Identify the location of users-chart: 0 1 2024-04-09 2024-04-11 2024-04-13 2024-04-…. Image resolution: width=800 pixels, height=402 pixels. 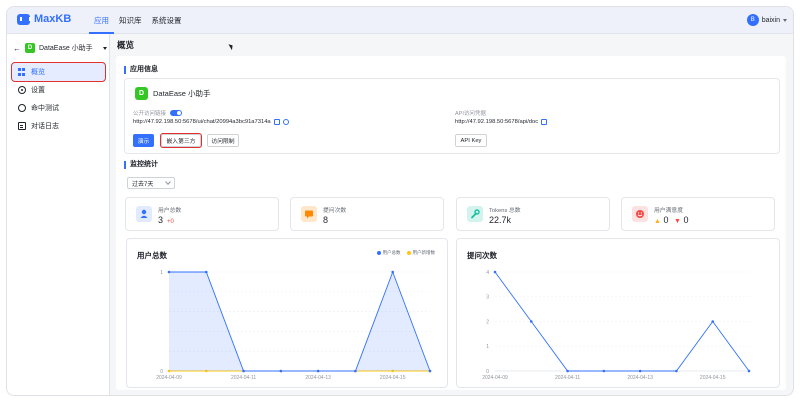
(294, 325).